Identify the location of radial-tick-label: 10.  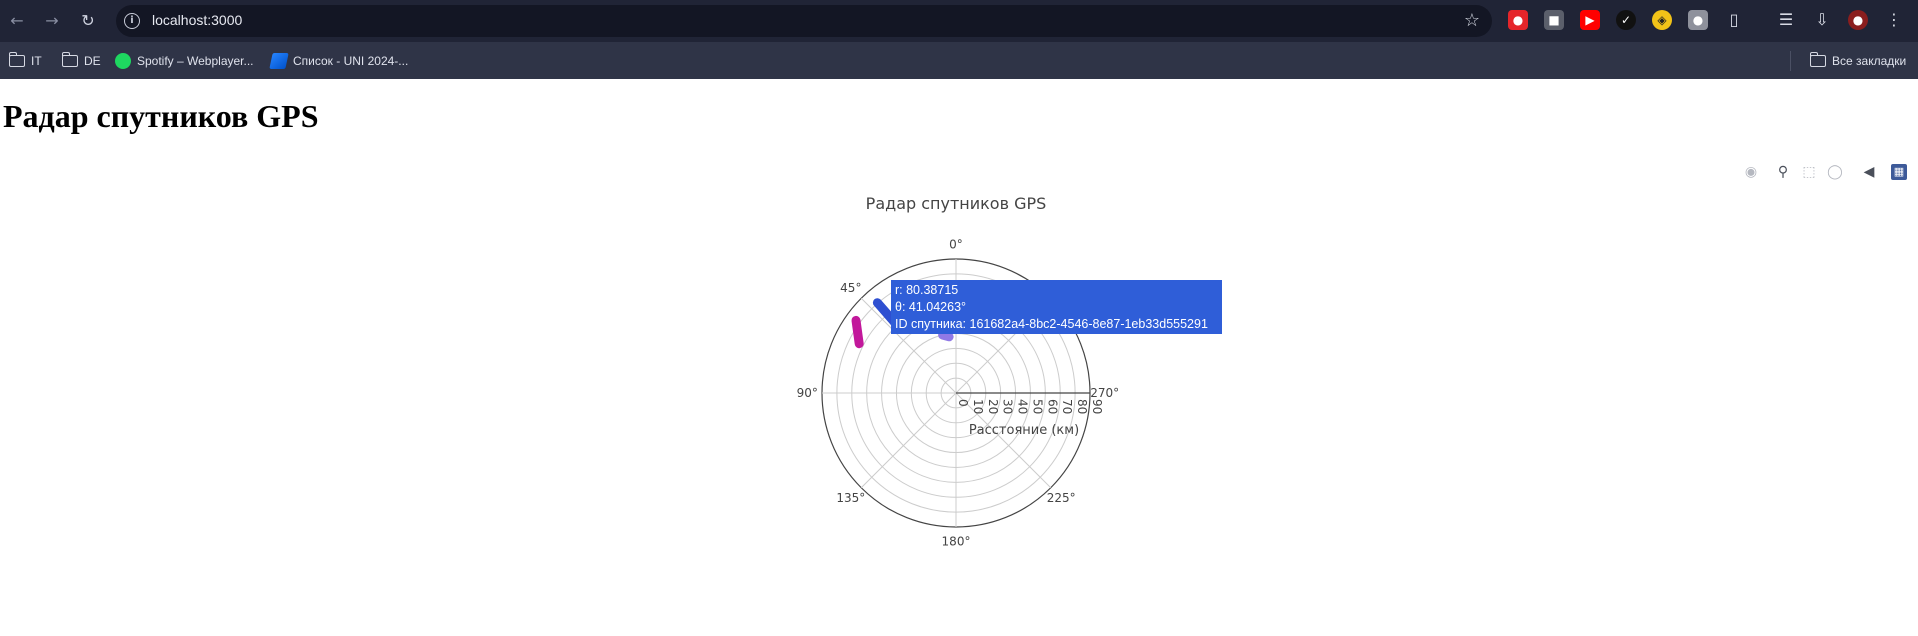
(978, 406).